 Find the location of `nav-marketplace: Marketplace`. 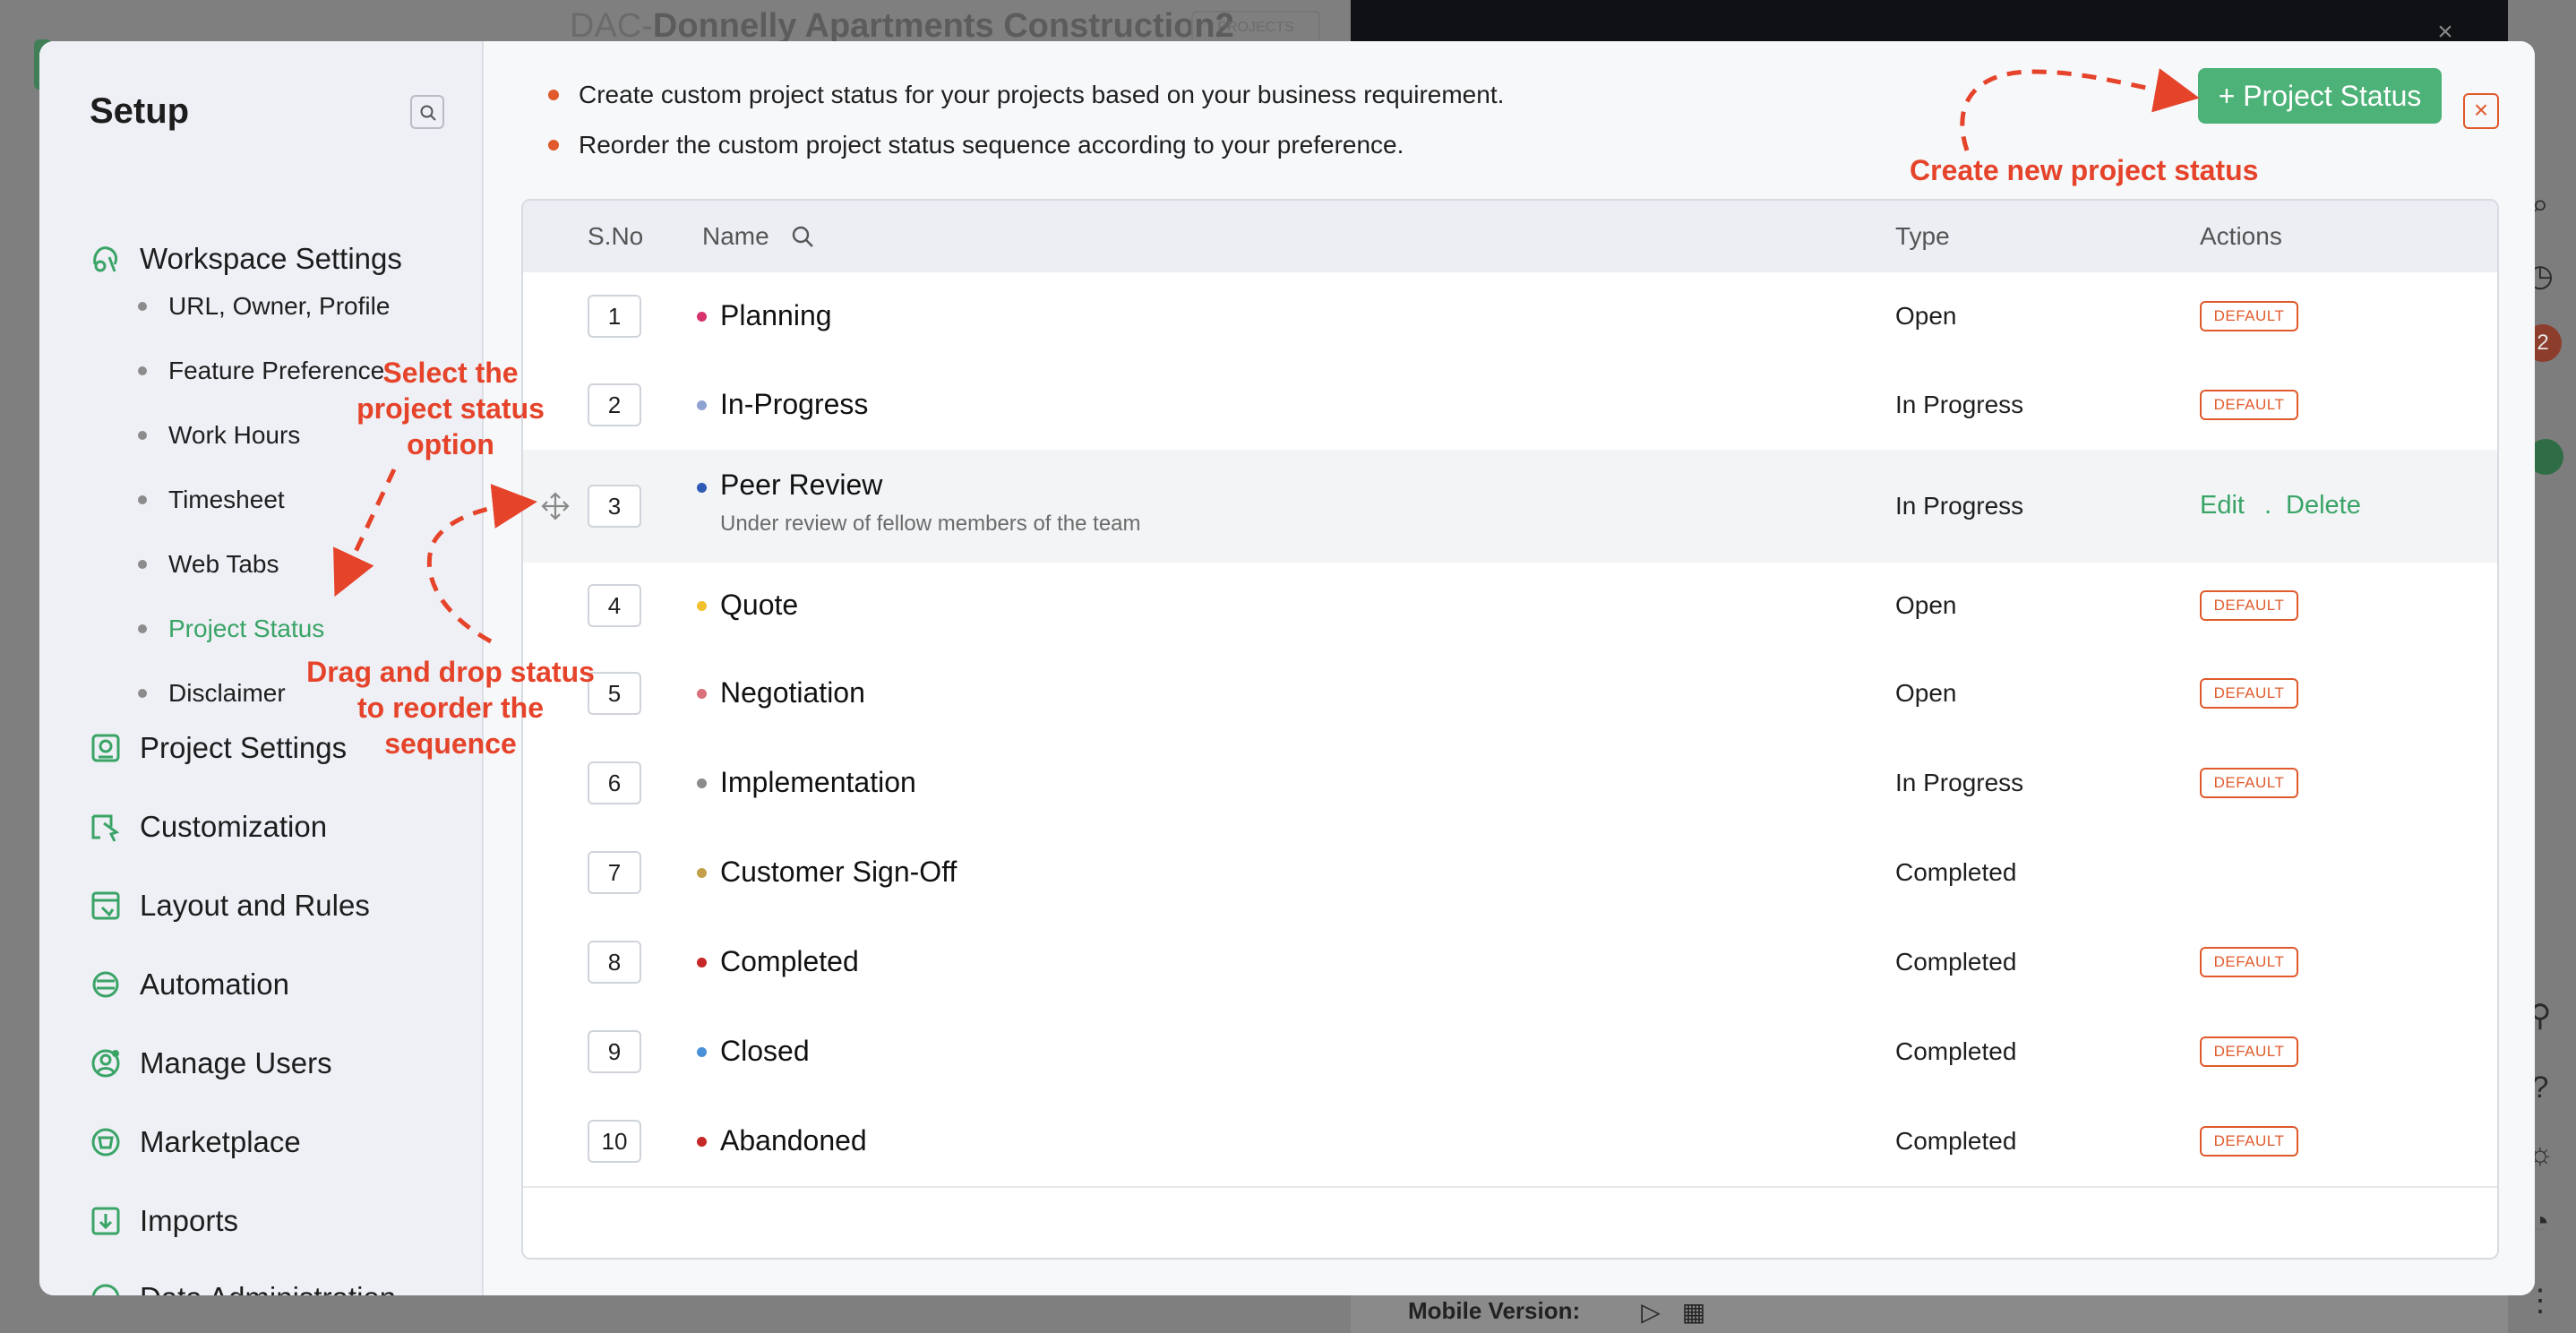

nav-marketplace: Marketplace is located at coordinates (194, 1142).